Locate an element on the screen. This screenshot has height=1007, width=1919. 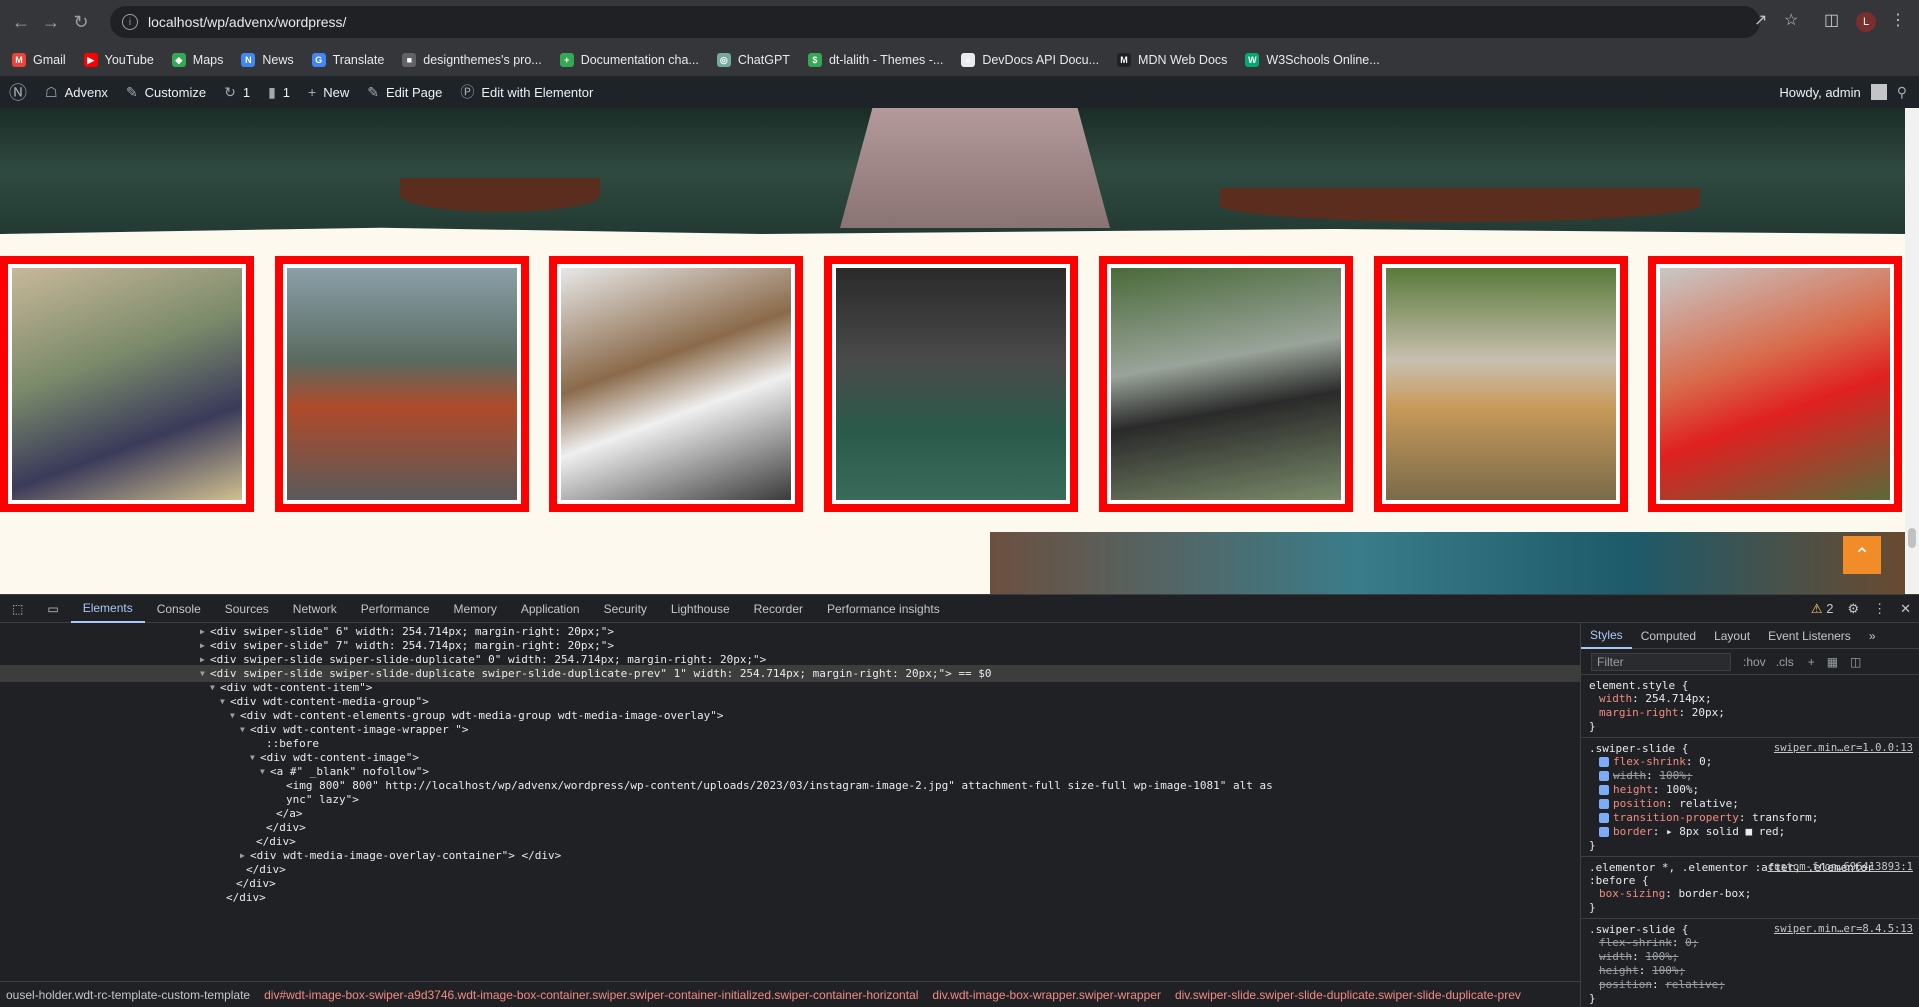
close-devtools-icon: ✕ is located at coordinates (1905, 609).